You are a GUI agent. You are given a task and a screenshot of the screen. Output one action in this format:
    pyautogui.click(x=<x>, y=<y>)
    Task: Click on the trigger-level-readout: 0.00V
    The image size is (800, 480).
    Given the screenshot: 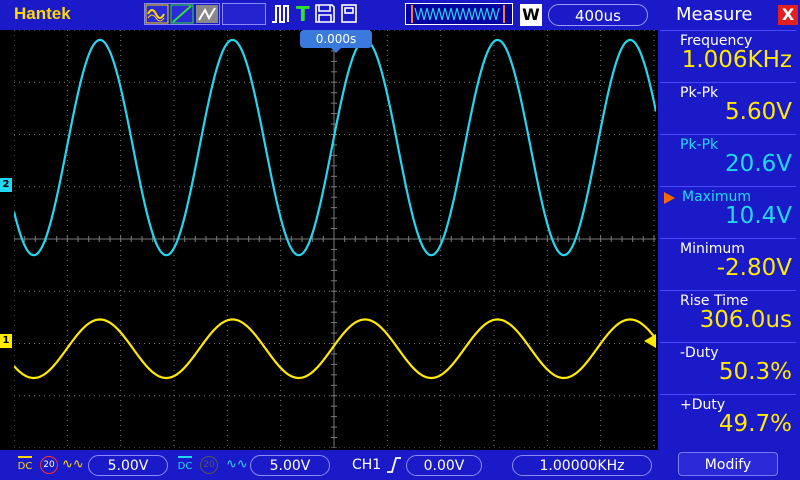 What is the action you would take?
    pyautogui.click(x=444, y=465)
    